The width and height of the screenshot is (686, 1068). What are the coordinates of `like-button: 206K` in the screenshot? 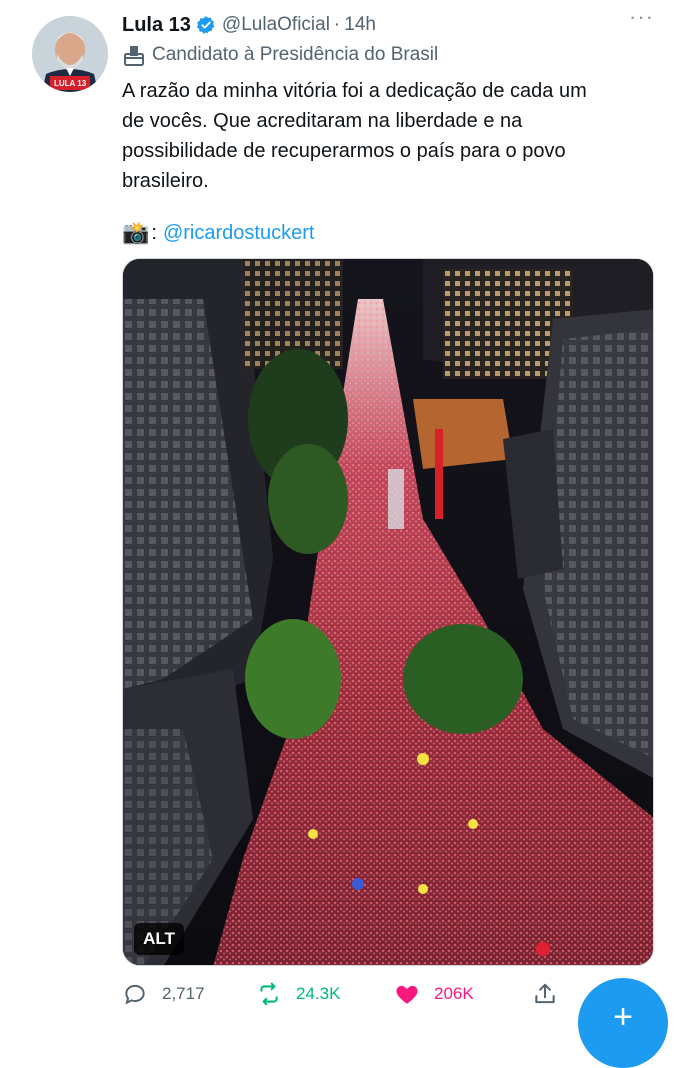 It's located at (434, 994).